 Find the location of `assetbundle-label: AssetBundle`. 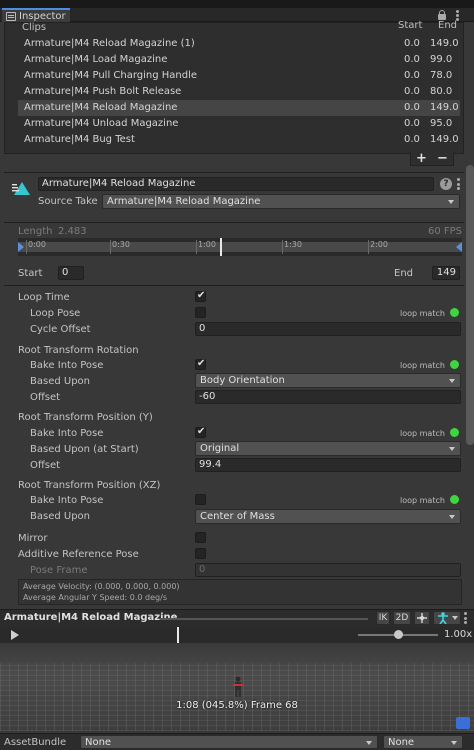

assetbundle-label: AssetBundle is located at coordinates (35, 742).